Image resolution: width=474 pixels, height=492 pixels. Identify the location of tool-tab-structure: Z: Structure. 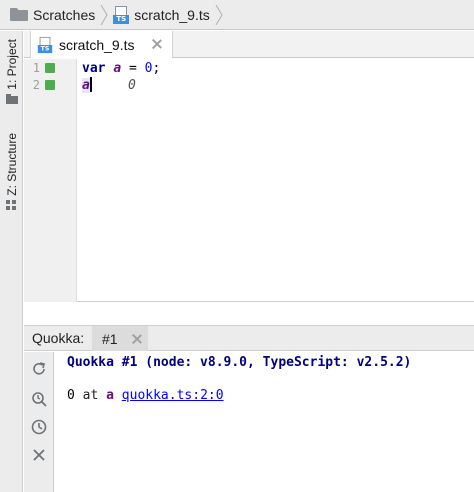
(11, 171).